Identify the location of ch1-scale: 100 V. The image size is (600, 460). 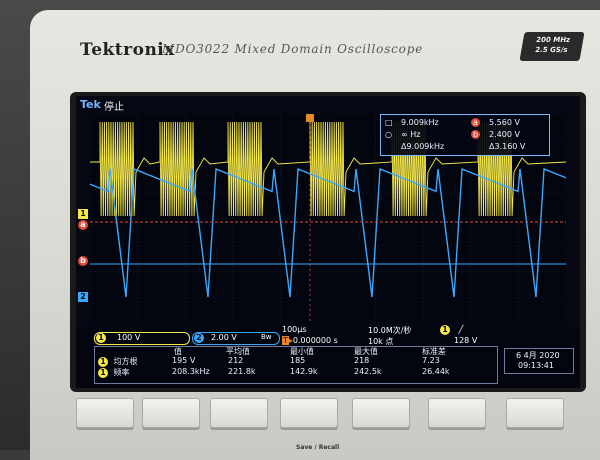
(129, 337).